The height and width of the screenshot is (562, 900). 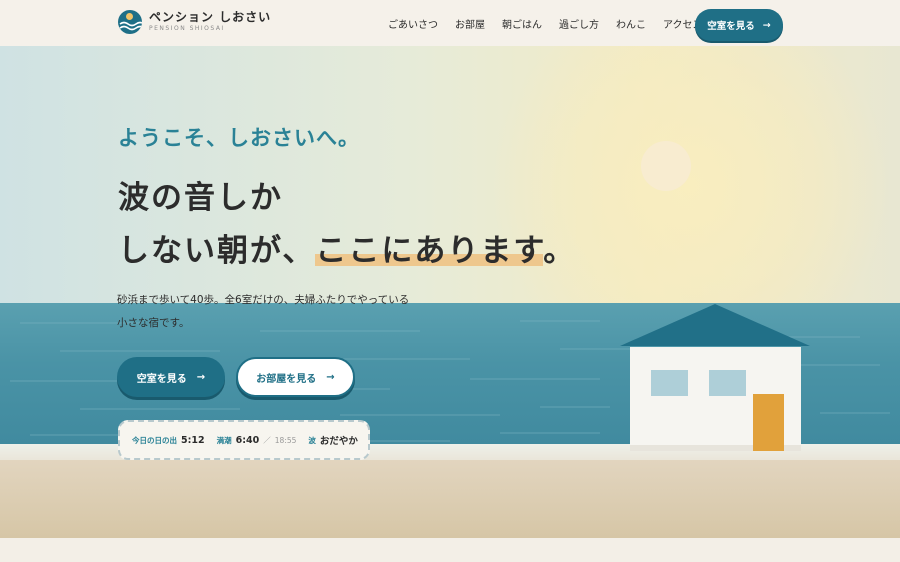 What do you see at coordinates (263, 311) in the screenshot?
I see `hero-description: 砂浜まで歩いて40歩。全6室だけの、夫婦ふたりでやっている小さな宿です。` at bounding box center [263, 311].